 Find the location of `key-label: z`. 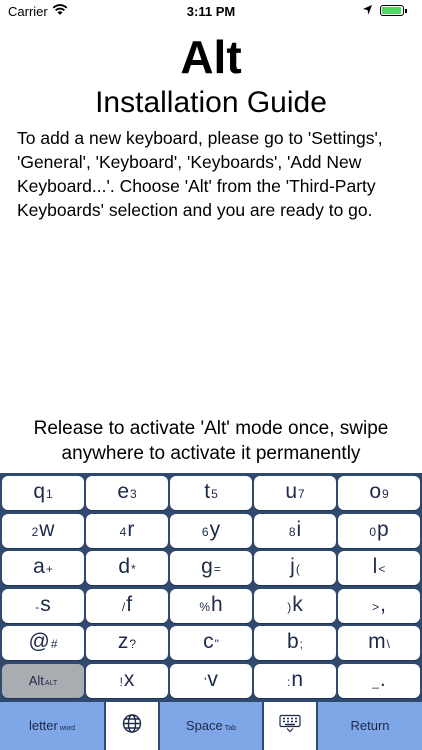

key-label: z is located at coordinates (123, 641).